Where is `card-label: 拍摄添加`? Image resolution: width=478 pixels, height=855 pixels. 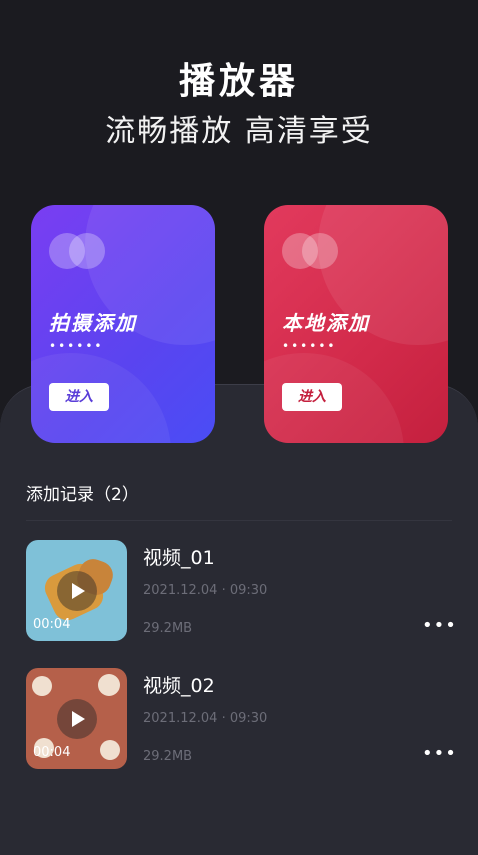 card-label: 拍摄添加 is located at coordinates (93, 323).